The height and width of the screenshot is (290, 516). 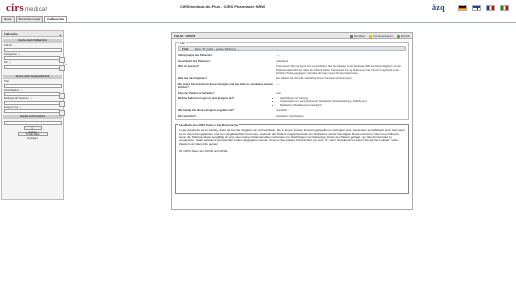 I want to click on back-label: Zurück, so click(x=405, y=36).